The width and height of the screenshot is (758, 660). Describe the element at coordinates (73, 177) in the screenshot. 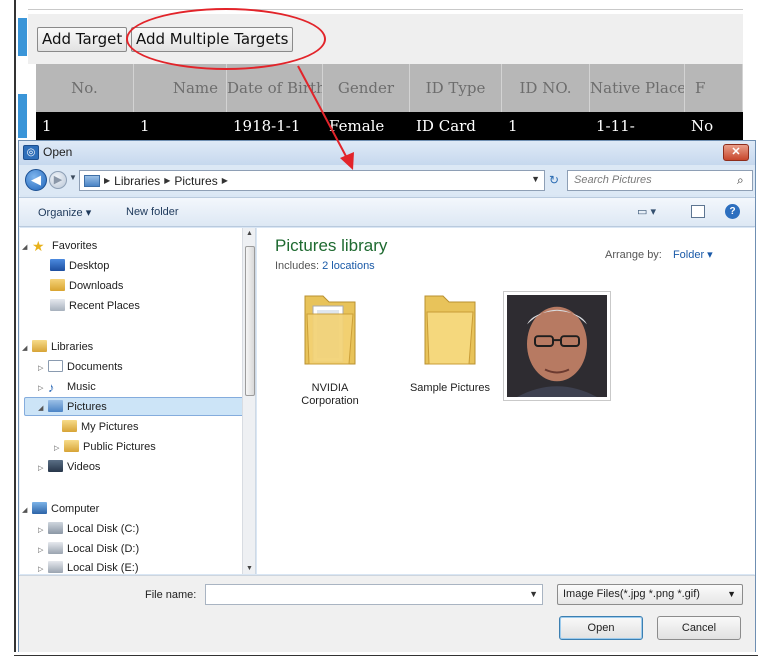

I see `recent-locations-dropdown-icon: ▼` at that location.